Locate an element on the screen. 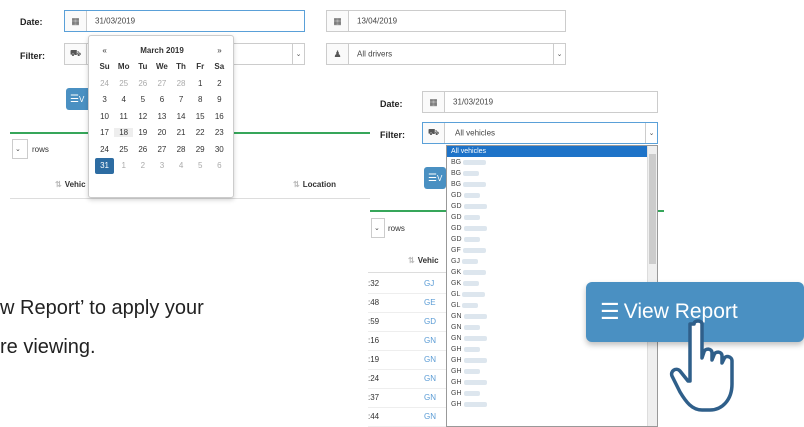 The width and height of the screenshot is (804, 427). dropdown-option: GJ is located at coordinates (552, 261).